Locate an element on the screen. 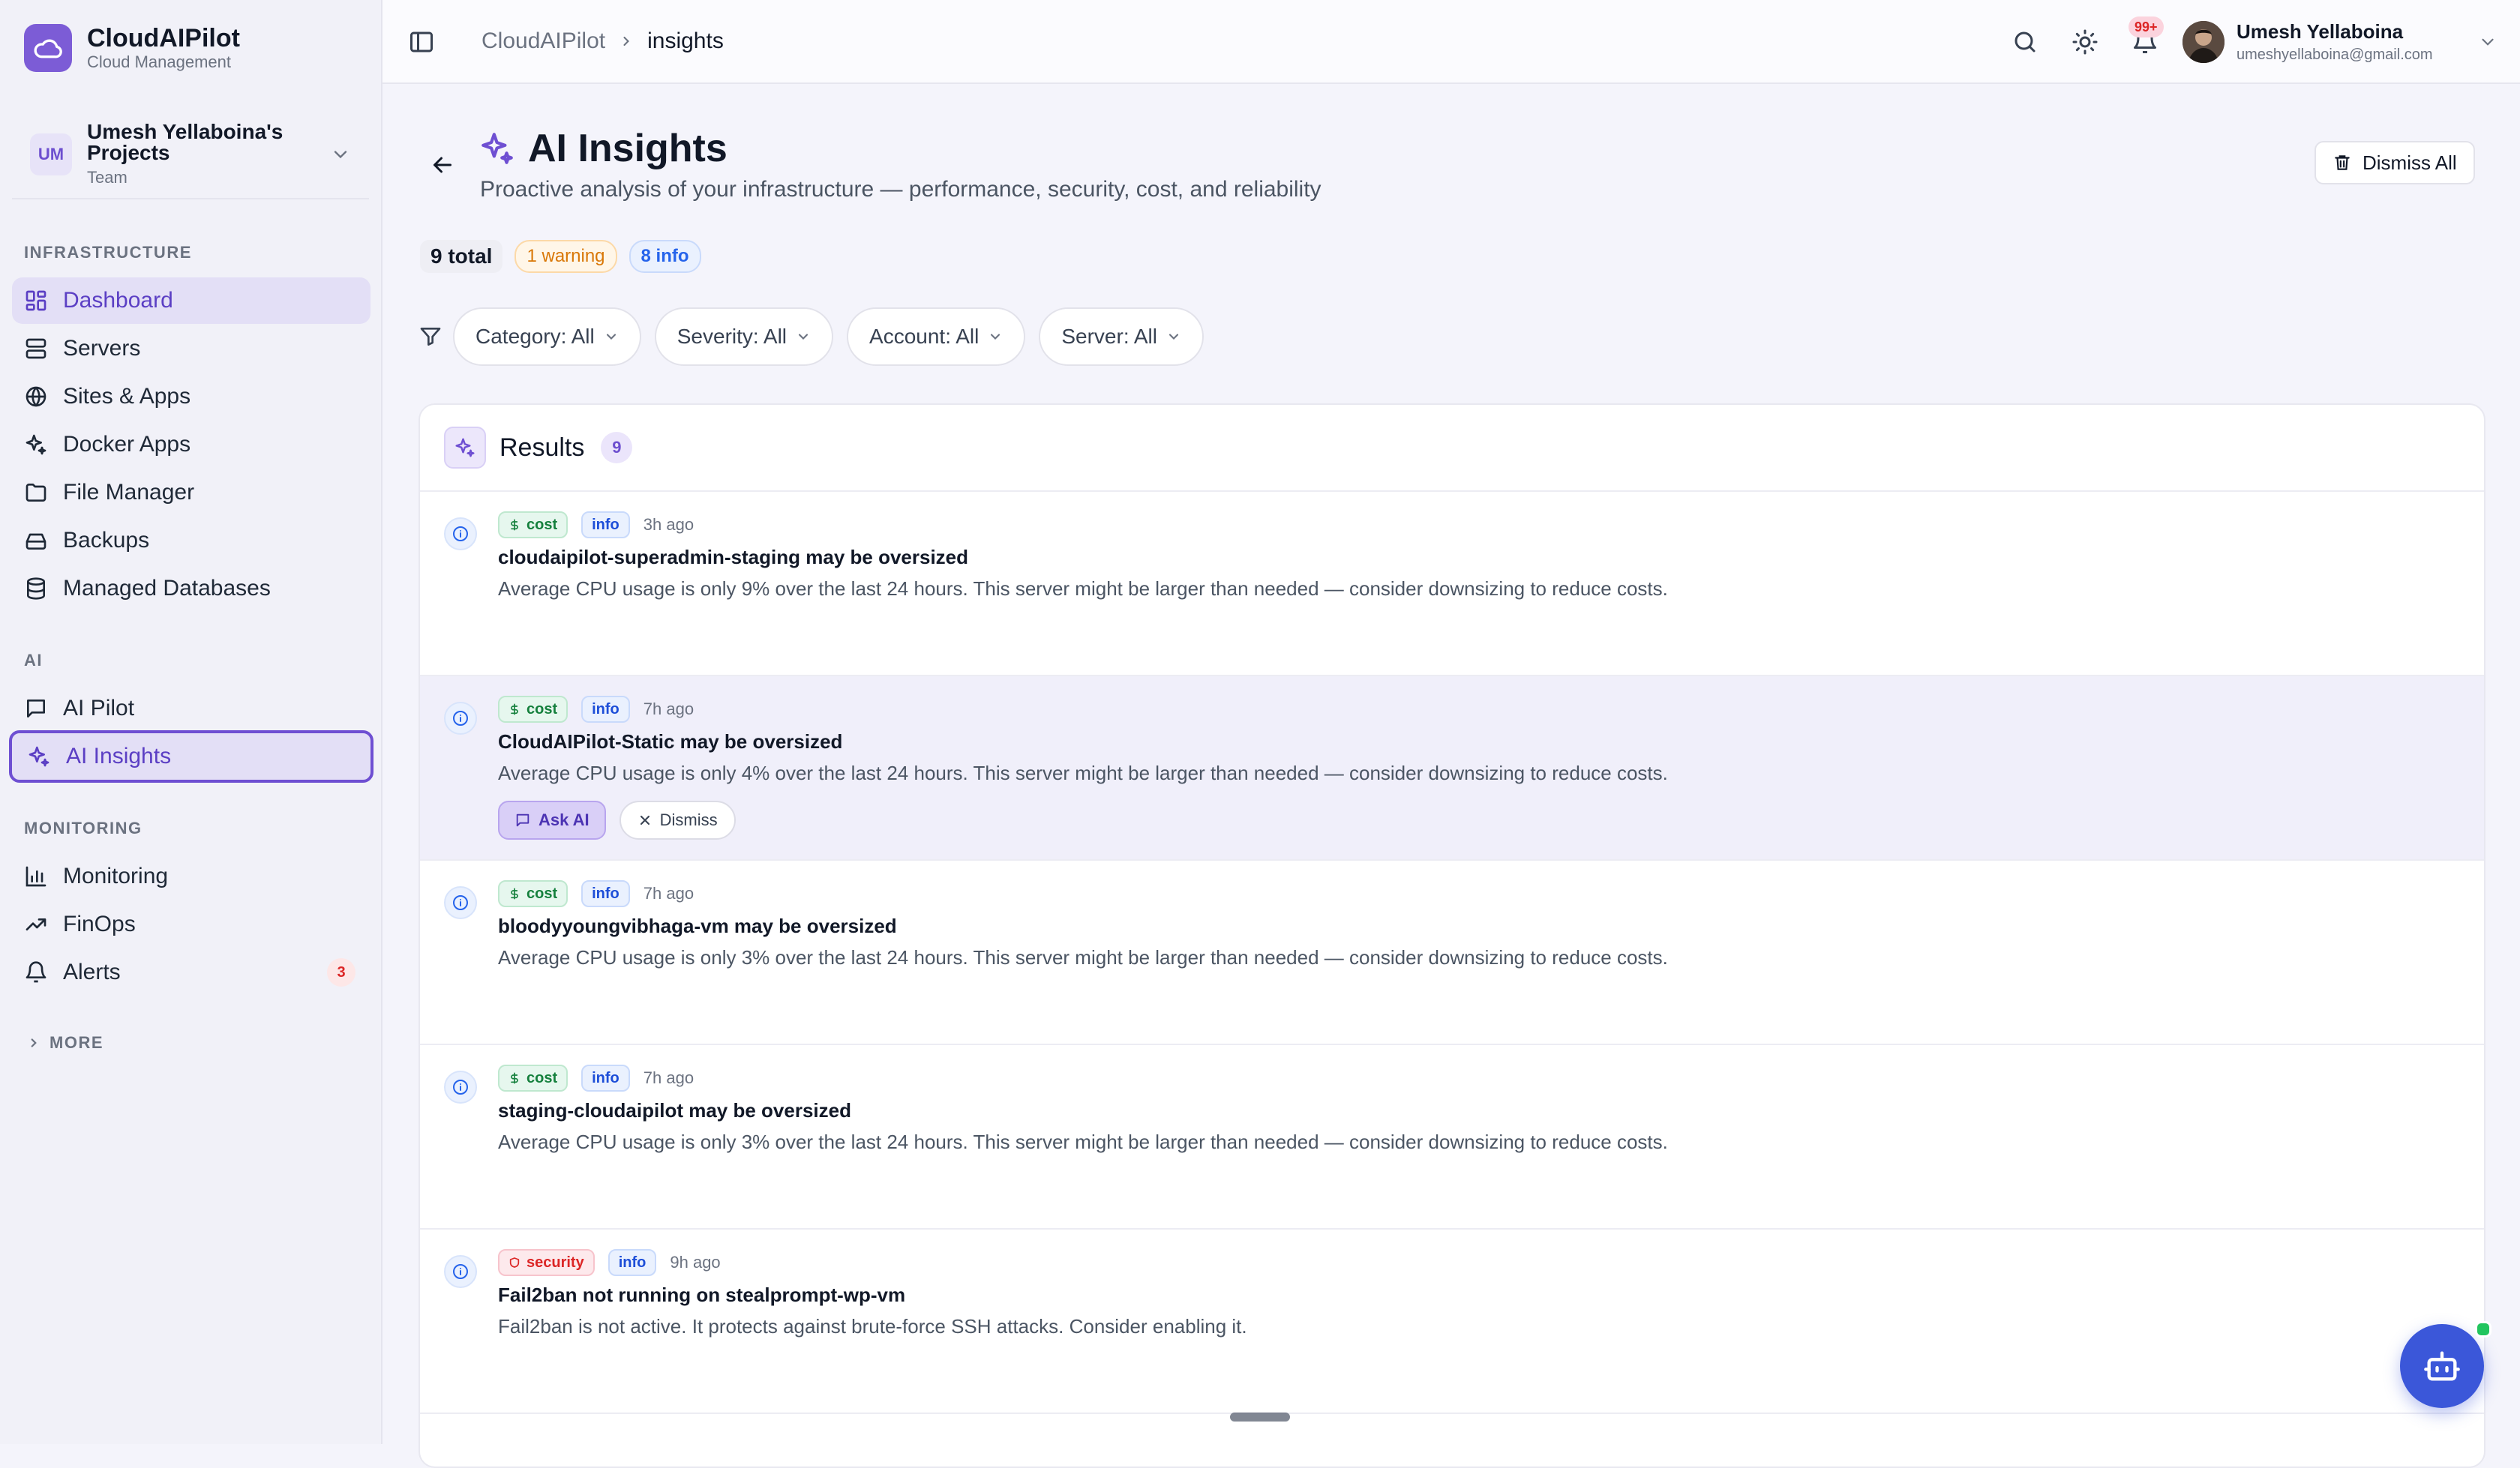 The width and height of the screenshot is (2520, 1468). info-count-badge: 8 info is located at coordinates (664, 256).